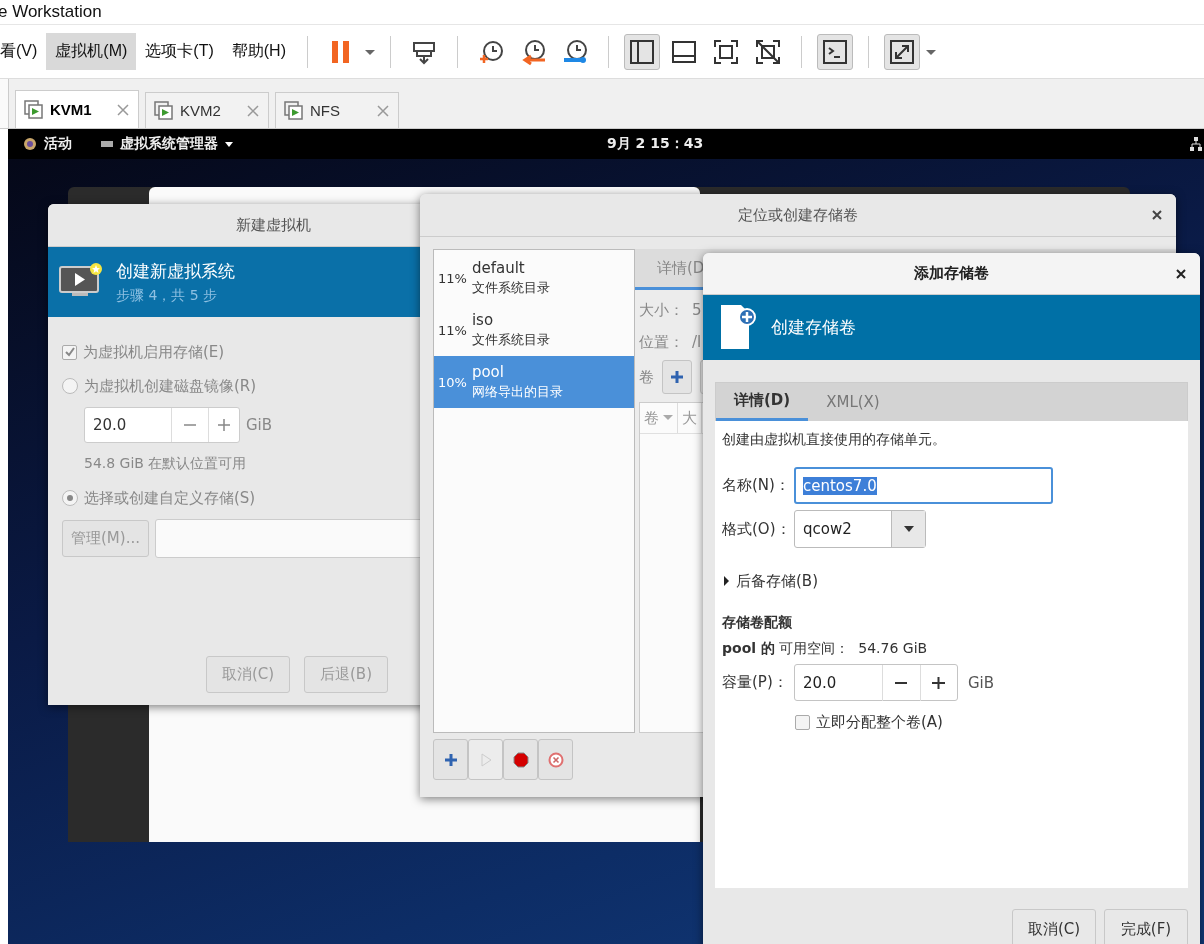 This screenshot has width=1204, height=944. I want to click on dialog-title: 定位或创建存储卷, so click(798, 215).